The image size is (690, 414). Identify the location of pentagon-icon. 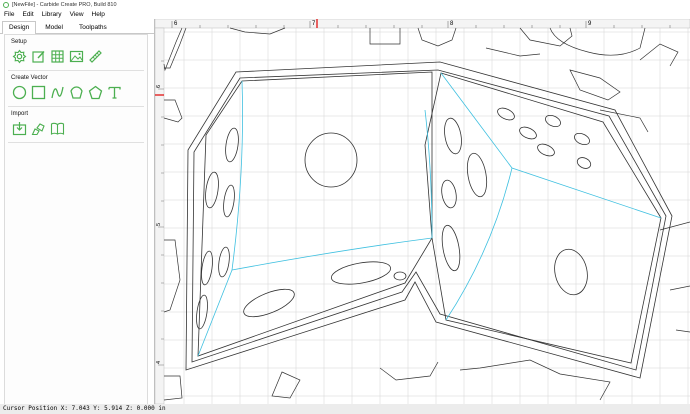
(95, 92).